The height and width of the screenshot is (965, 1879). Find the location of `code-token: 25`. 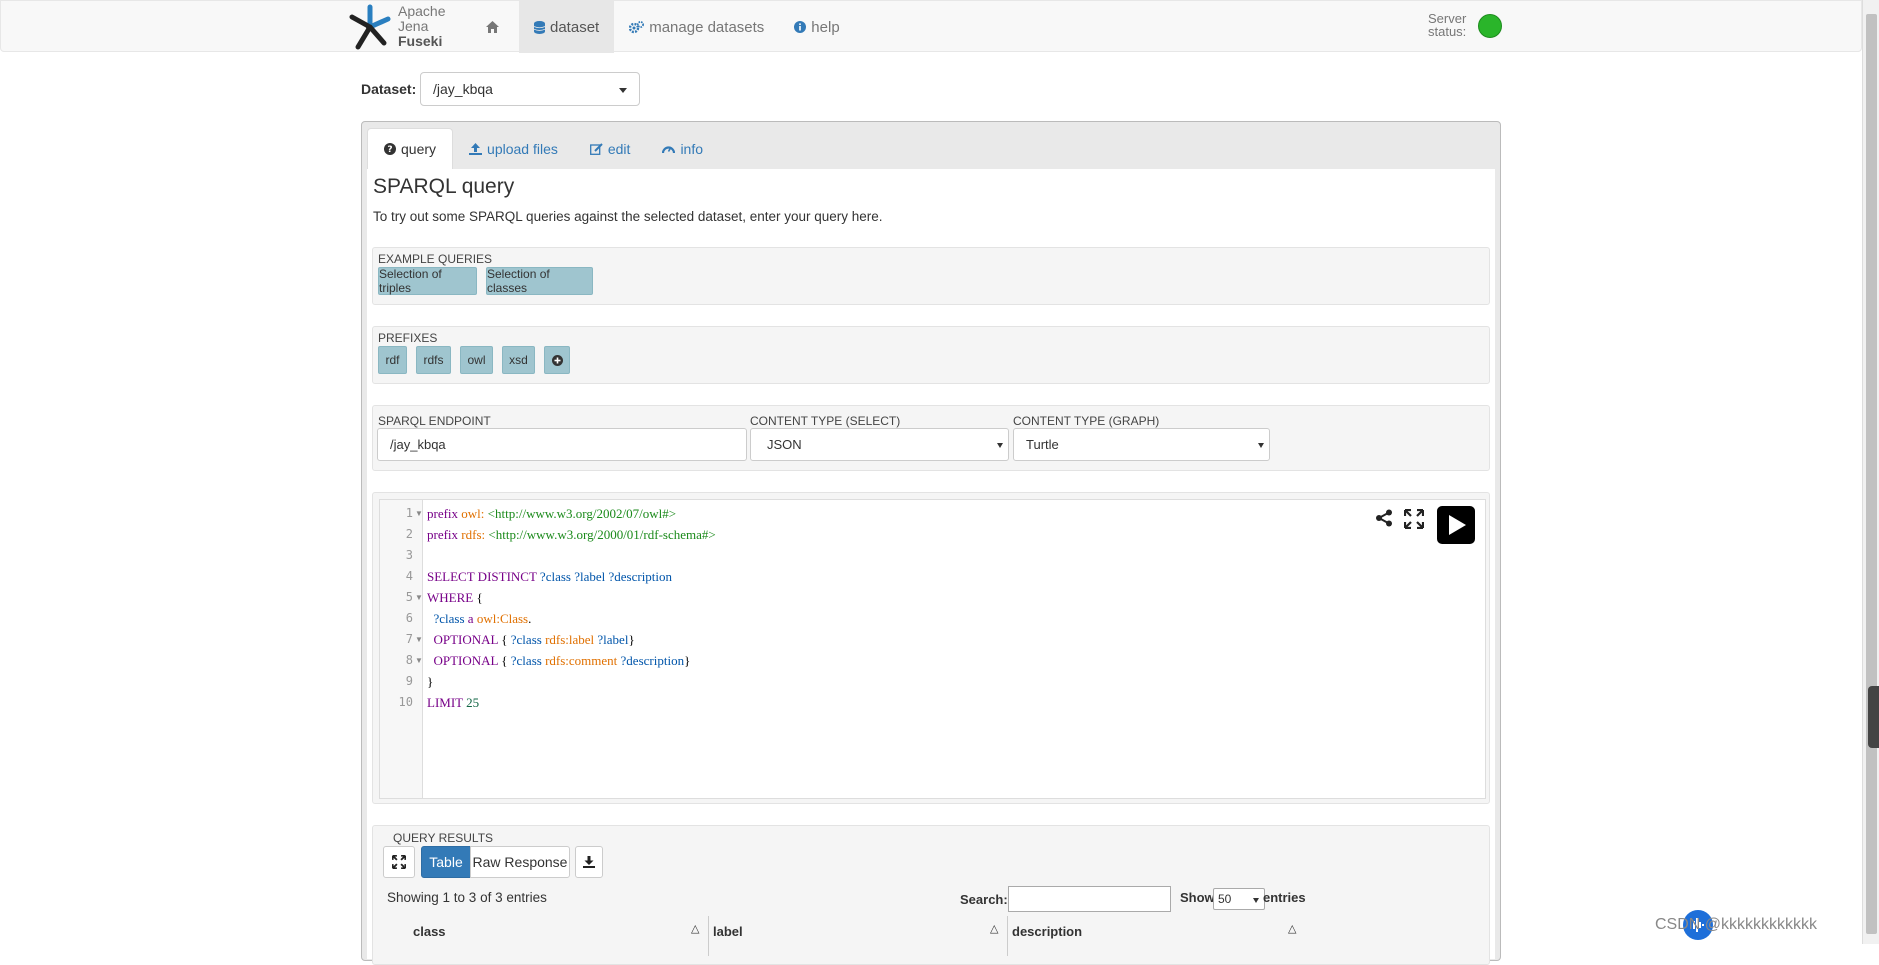

code-token: 25 is located at coordinates (473, 702).